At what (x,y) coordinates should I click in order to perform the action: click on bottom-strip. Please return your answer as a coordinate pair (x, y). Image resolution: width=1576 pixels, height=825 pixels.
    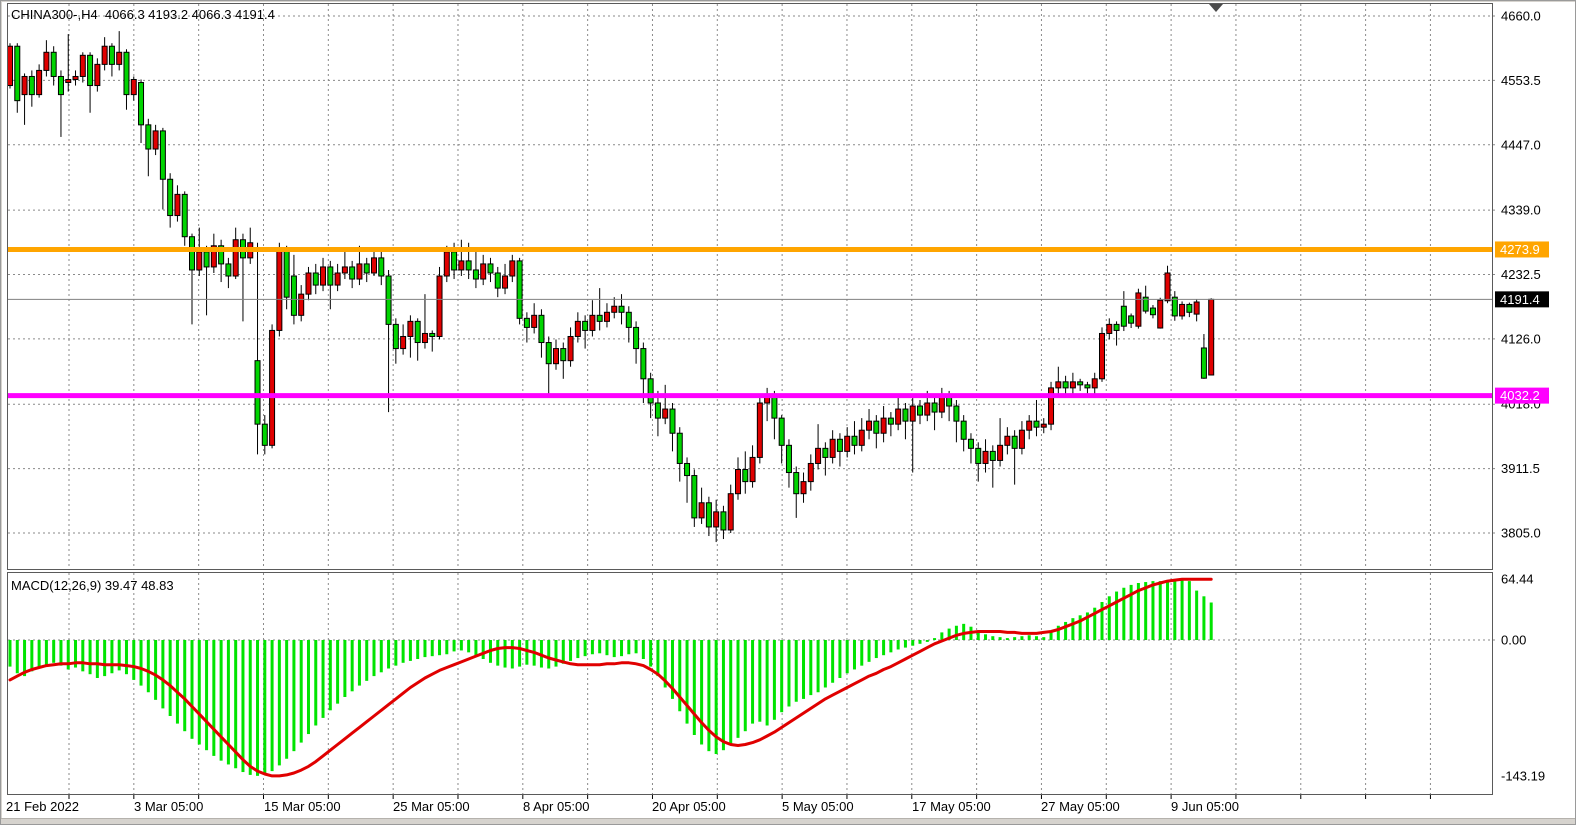
    Looking at the image, I should click on (788, 821).